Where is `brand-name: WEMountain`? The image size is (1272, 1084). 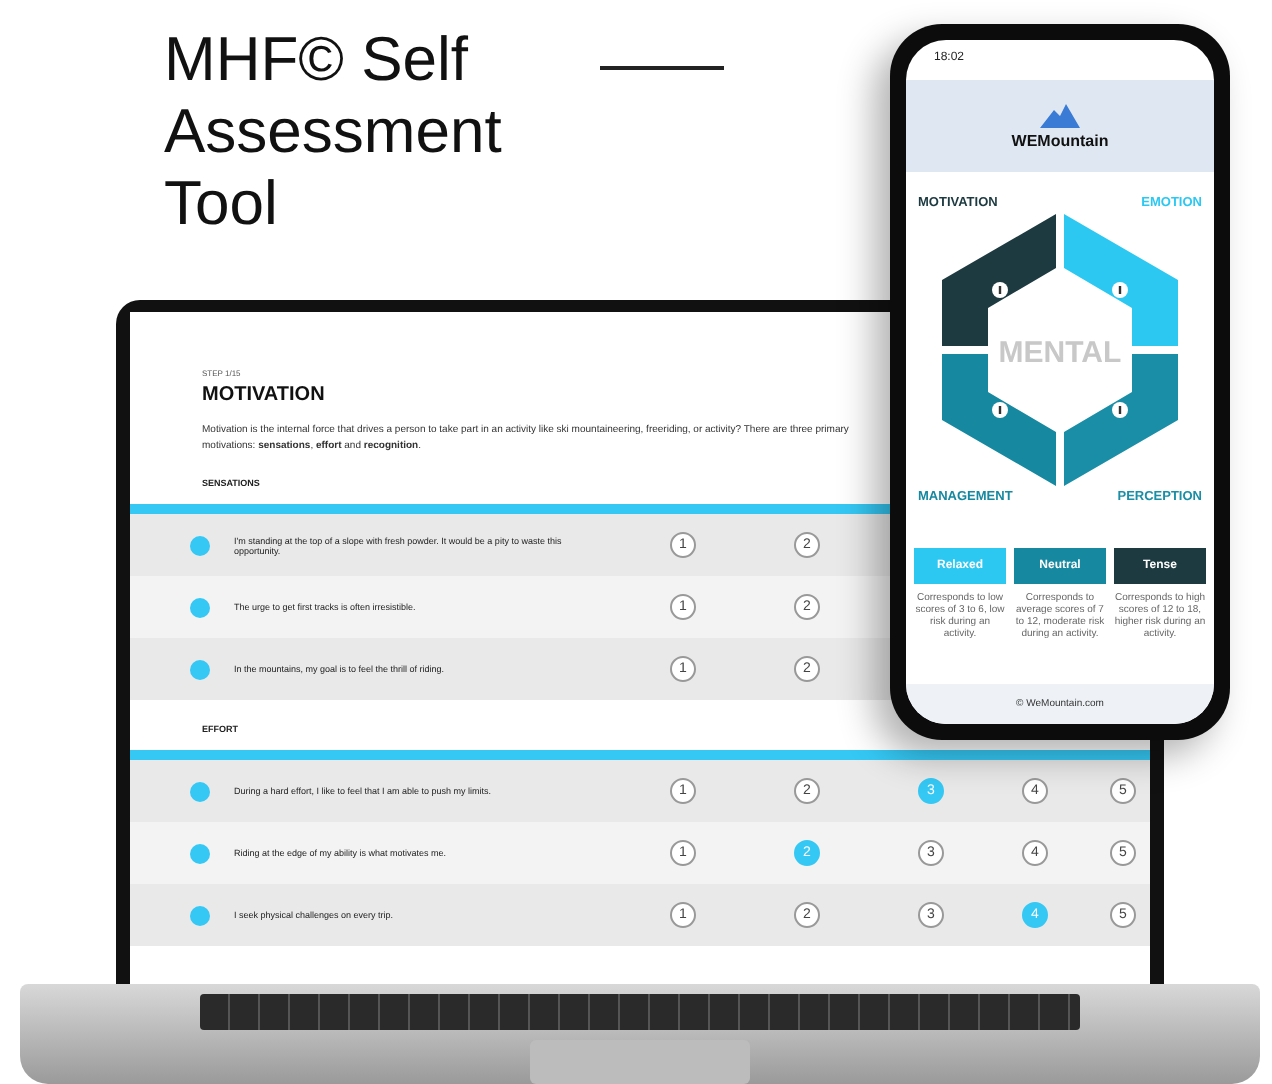
brand-name: WEMountain is located at coordinates (1060, 140).